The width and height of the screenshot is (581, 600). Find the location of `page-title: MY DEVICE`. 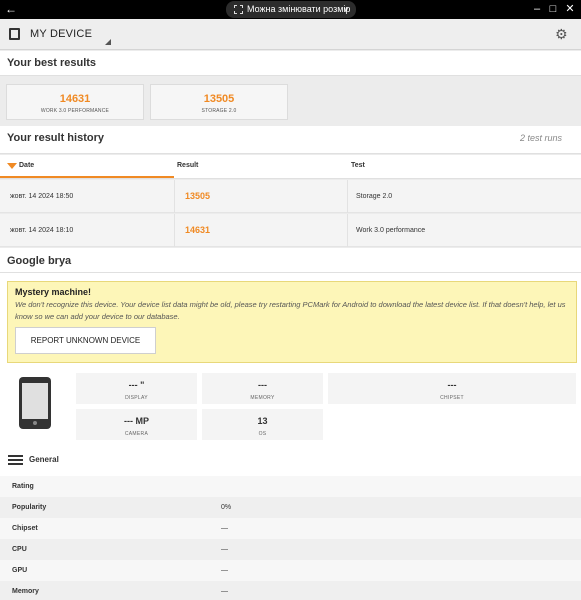

page-title: MY DEVICE is located at coordinates (61, 34).